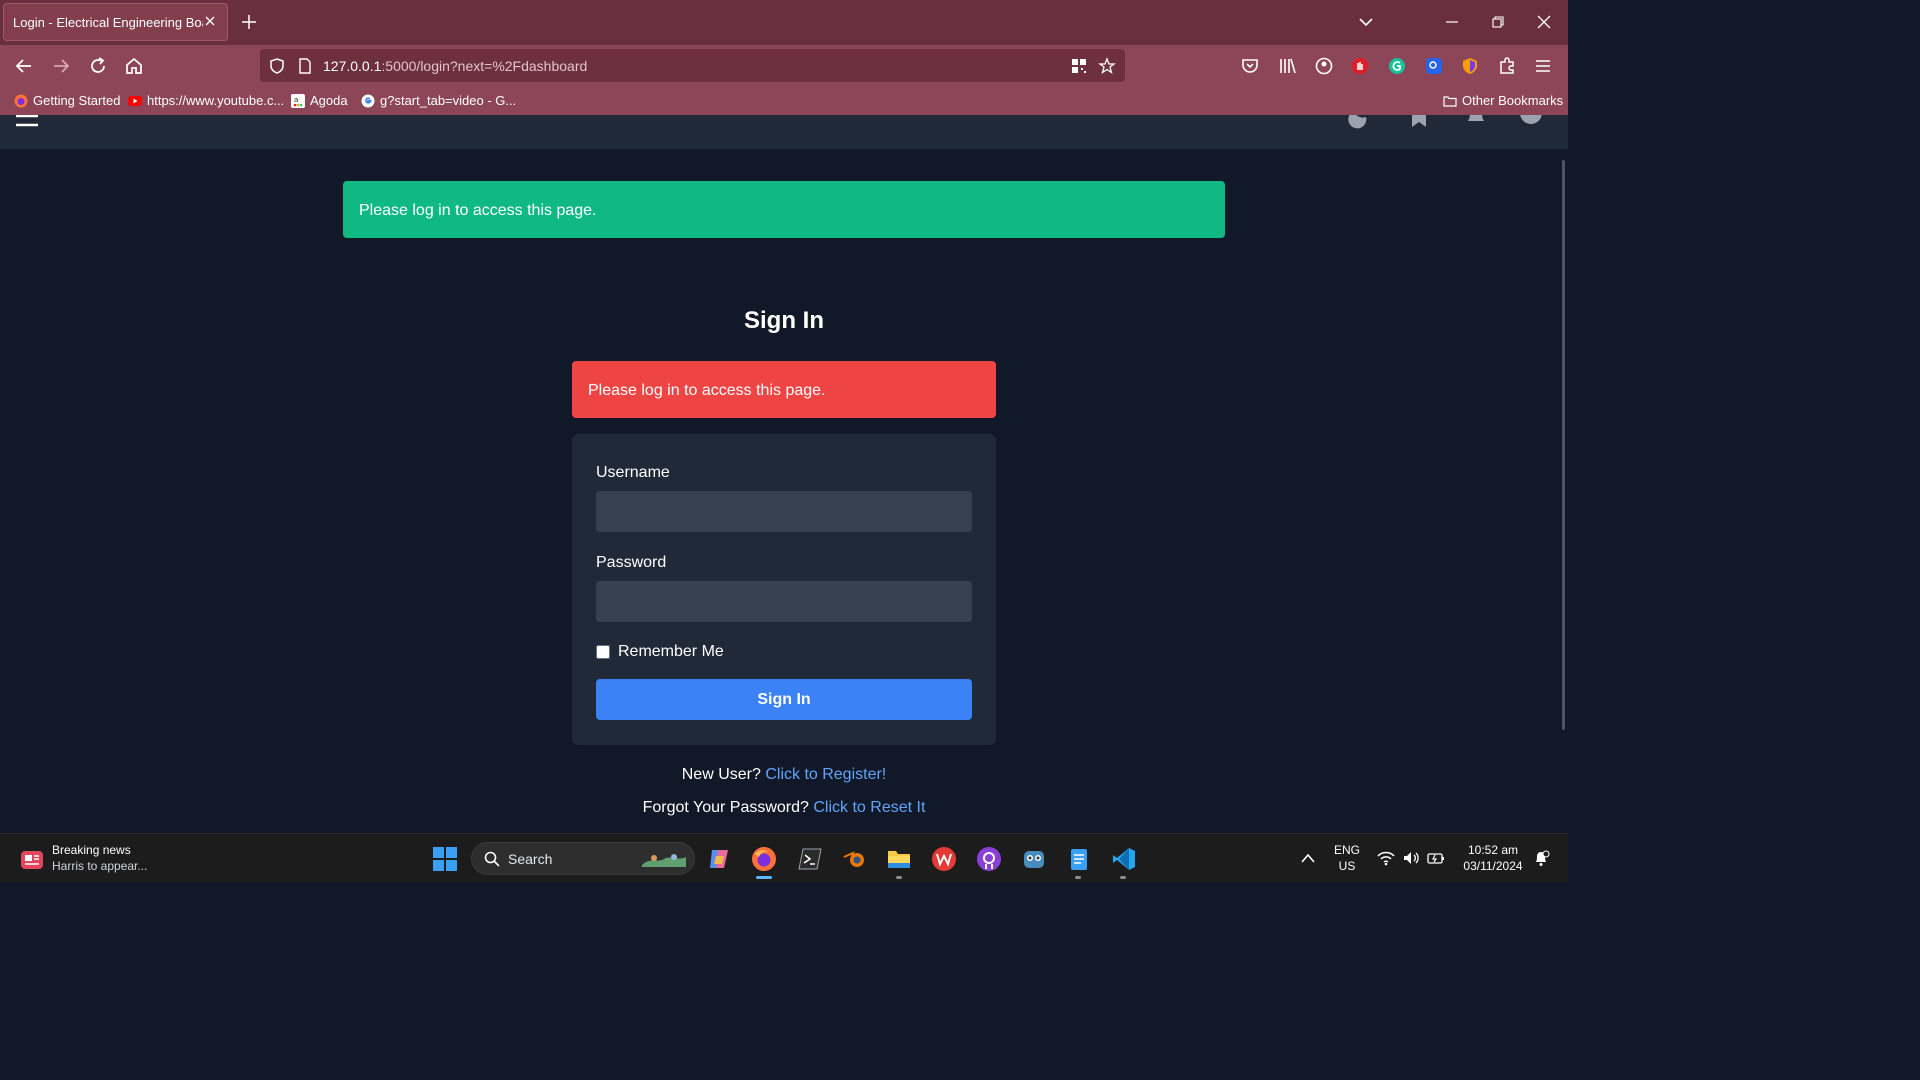 Image resolution: width=1920 pixels, height=1080 pixels. I want to click on clock: 10:52 am 03/11/2024, so click(1493, 858).